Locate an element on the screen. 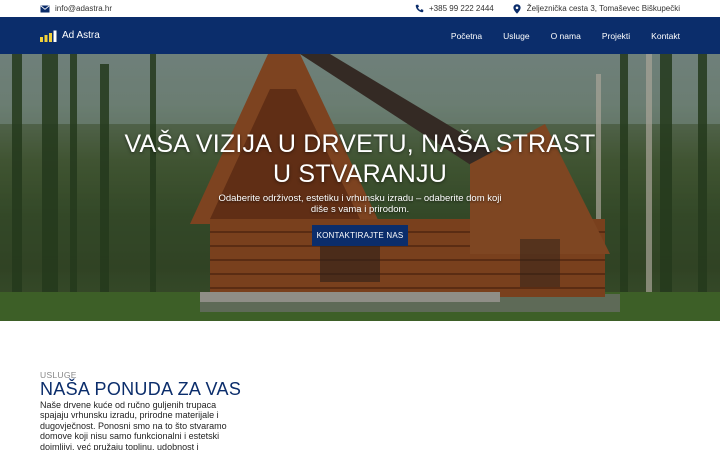  nav-link-usluge: Usluge is located at coordinates (516, 36).